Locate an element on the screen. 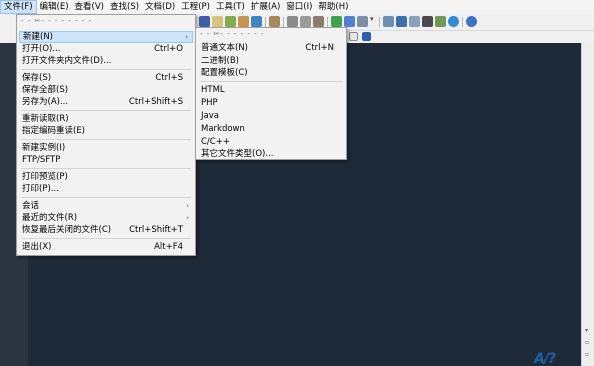  tearoff-bar: - - ✂- - - - - - - - is located at coordinates (56, 21).